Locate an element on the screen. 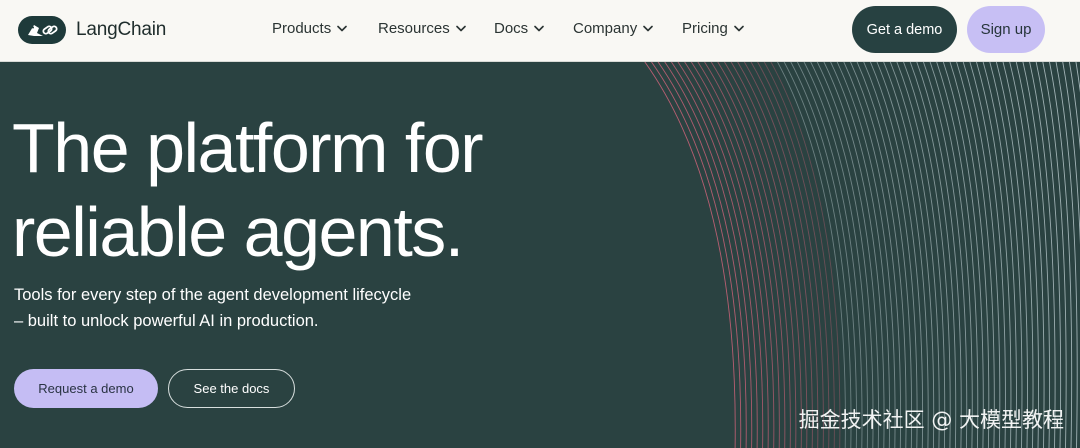 This screenshot has width=1080, height=448. nav-item-label: Docs is located at coordinates (511, 28).